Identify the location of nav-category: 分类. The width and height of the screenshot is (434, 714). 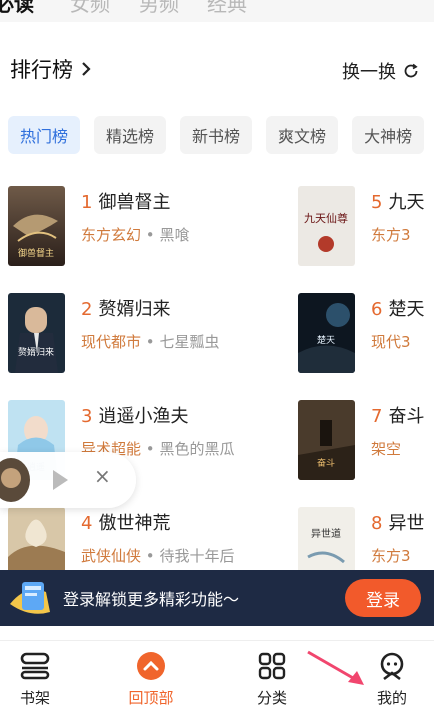
(272, 679).